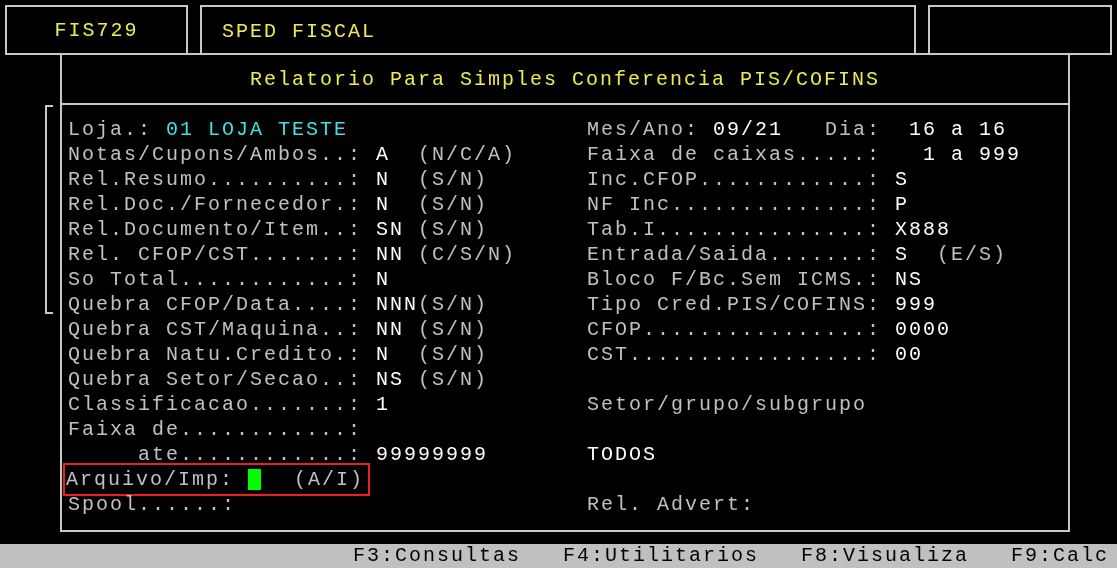 The image size is (1117, 568). What do you see at coordinates (1060, 556) in the screenshot?
I see `function-key: F9:Calc` at bounding box center [1060, 556].